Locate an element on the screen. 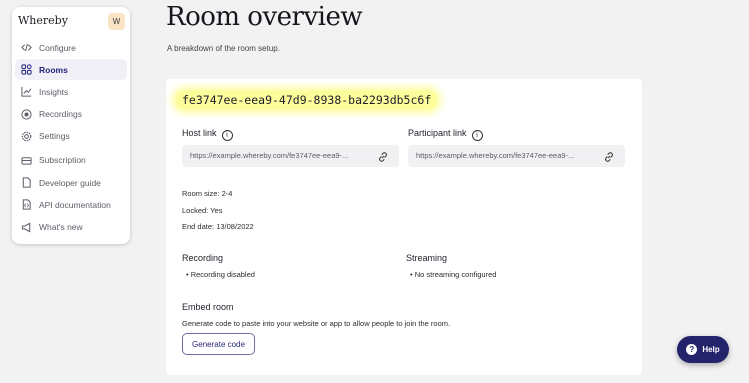 The height and width of the screenshot is (383, 749). host-link-label-text: Host link is located at coordinates (199, 133).